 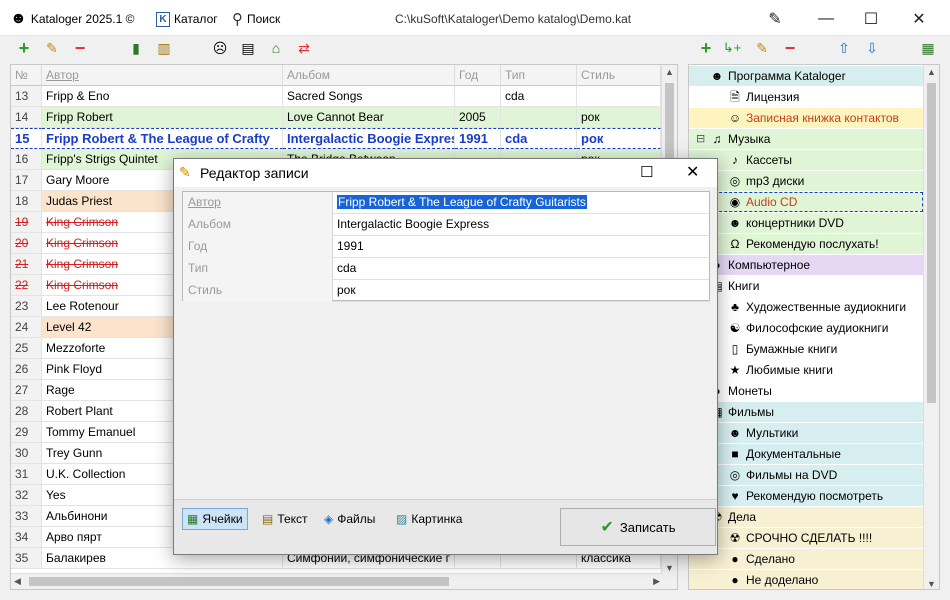 What do you see at coordinates (521, 291) in the screenshot?
I see `field-value-input: рок` at bounding box center [521, 291].